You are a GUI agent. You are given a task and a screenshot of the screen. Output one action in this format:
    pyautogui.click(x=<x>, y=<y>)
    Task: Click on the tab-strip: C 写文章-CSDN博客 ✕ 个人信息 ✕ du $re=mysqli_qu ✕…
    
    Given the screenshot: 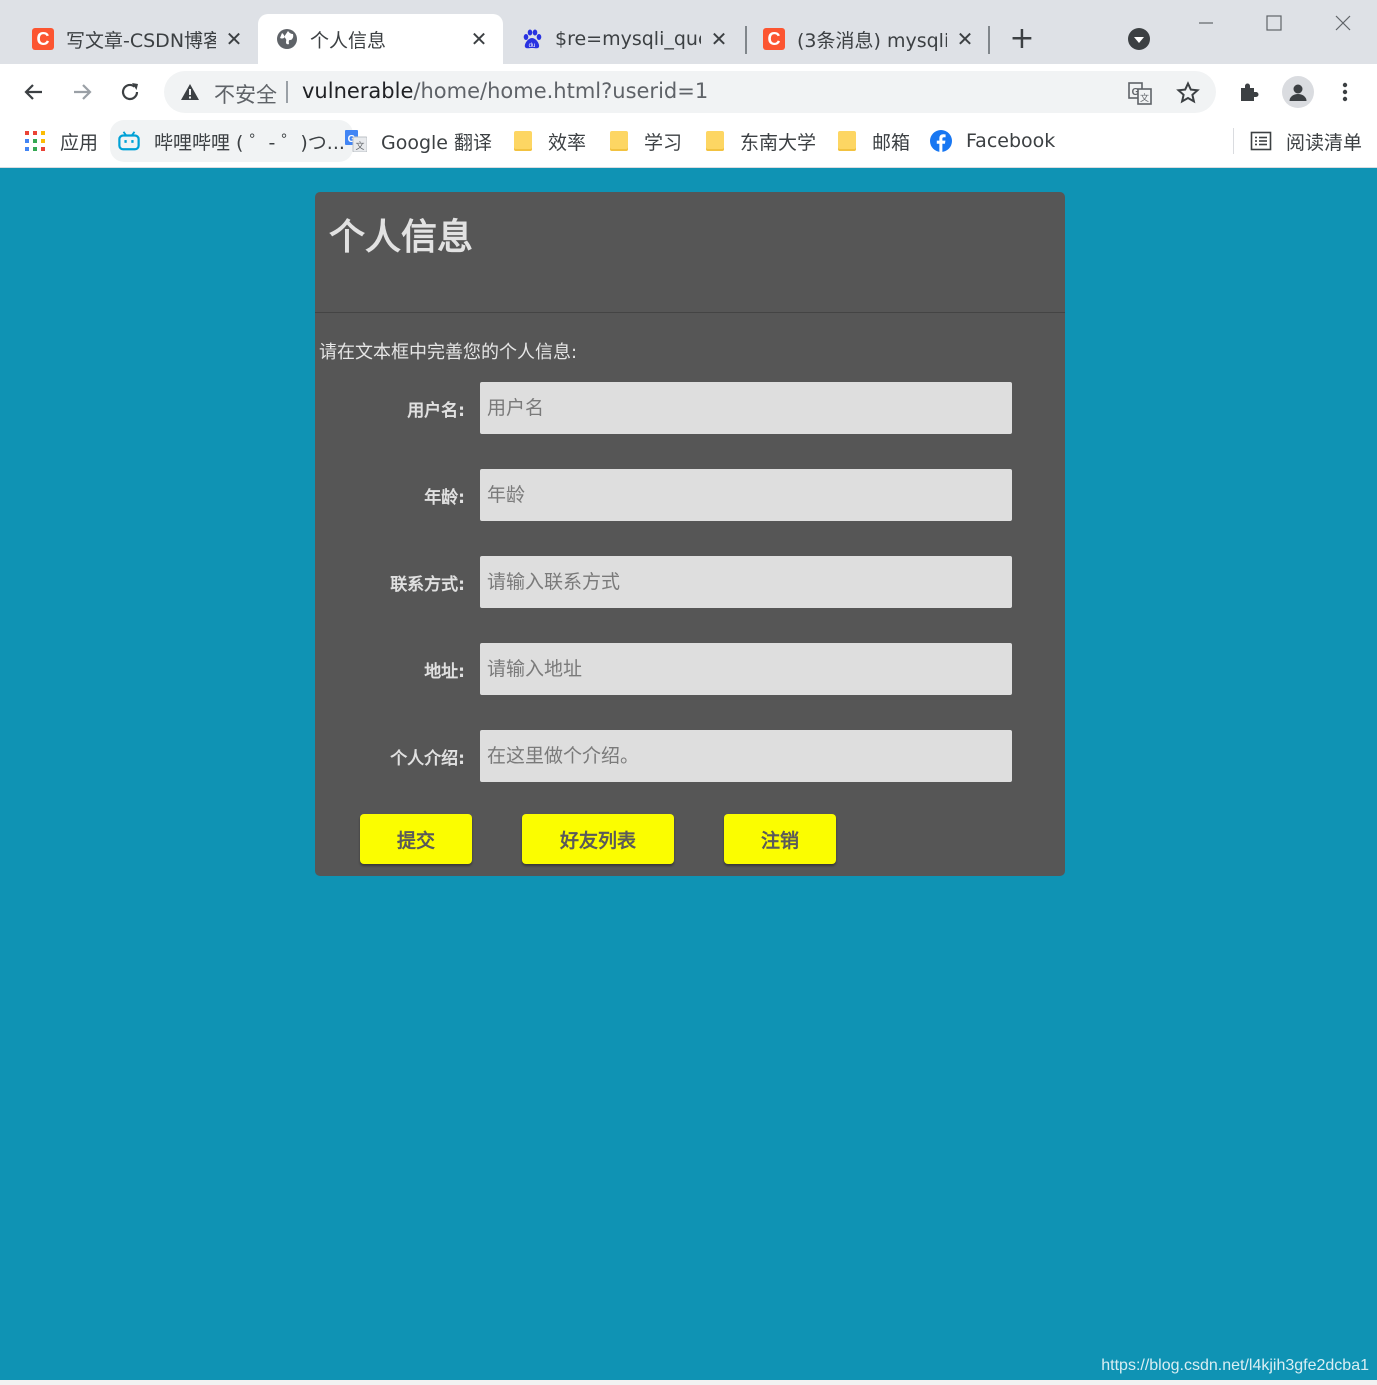 What is the action you would take?
    pyautogui.click(x=688, y=32)
    